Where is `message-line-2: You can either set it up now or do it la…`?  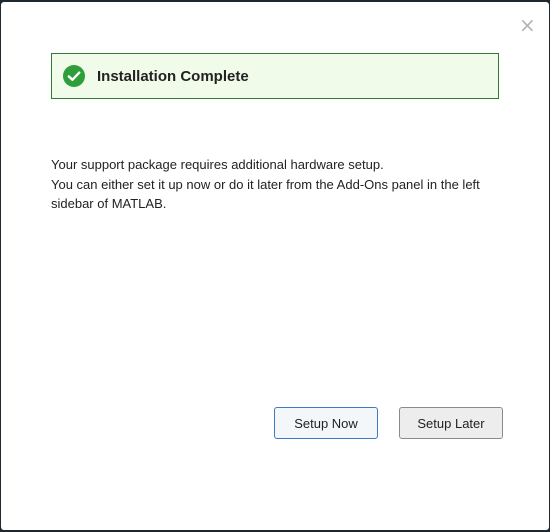
message-line-2: You can either set it up now or do it la… is located at coordinates (265, 194).